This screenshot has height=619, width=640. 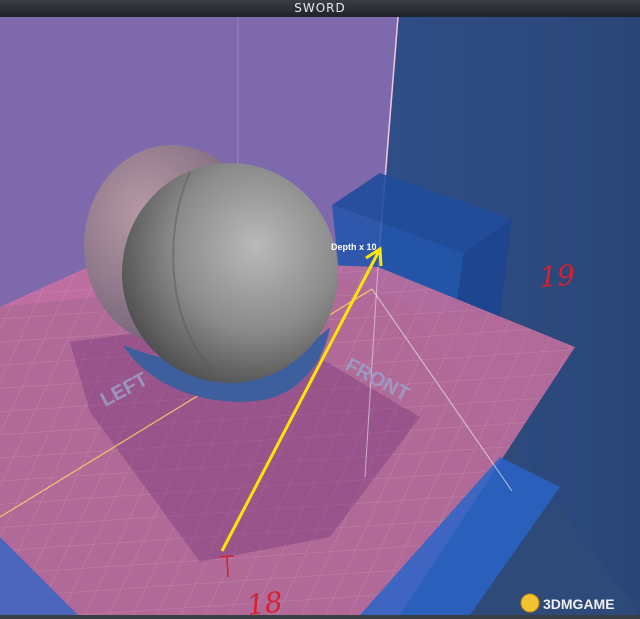 What do you see at coordinates (557, 276) in the screenshot?
I see `handwritten-19: 19` at bounding box center [557, 276].